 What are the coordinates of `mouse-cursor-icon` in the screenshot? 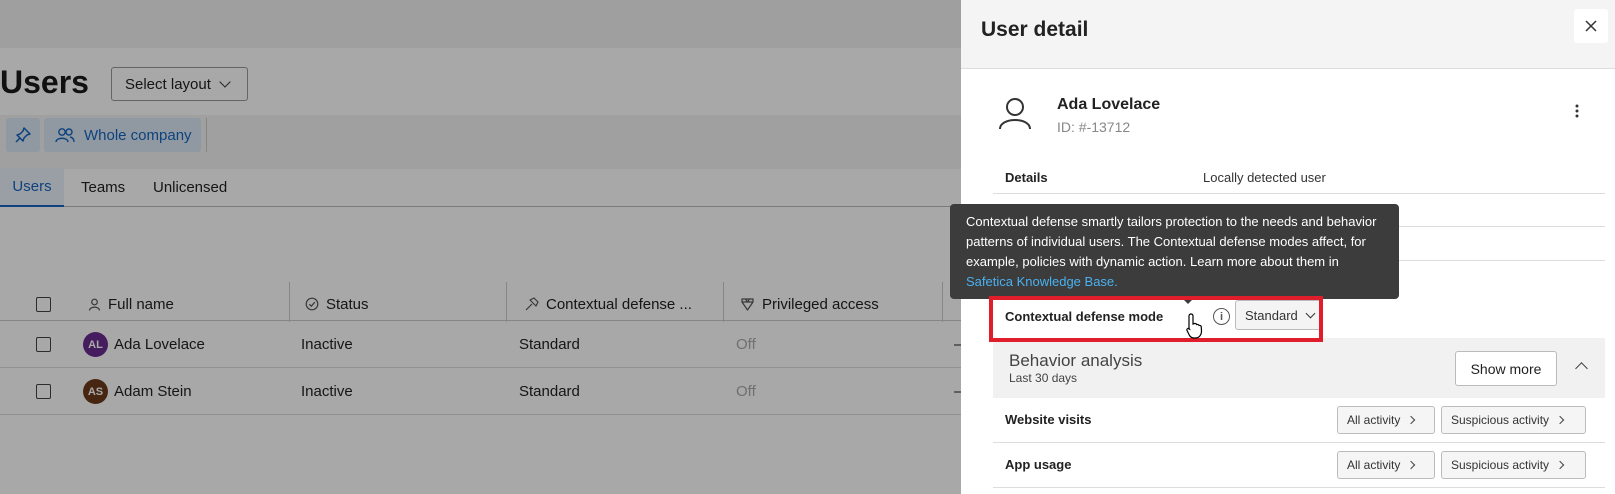 It's located at (1194, 326).